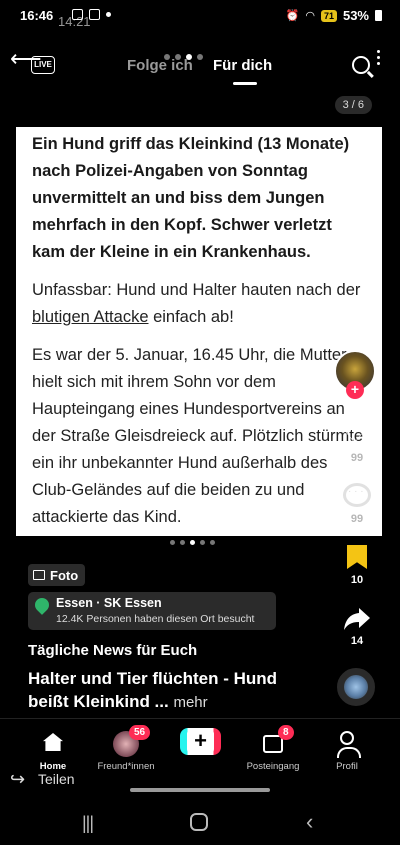 The width and height of the screenshot is (400, 845). I want to click on photo-counter: 3 / 6, so click(353, 105).